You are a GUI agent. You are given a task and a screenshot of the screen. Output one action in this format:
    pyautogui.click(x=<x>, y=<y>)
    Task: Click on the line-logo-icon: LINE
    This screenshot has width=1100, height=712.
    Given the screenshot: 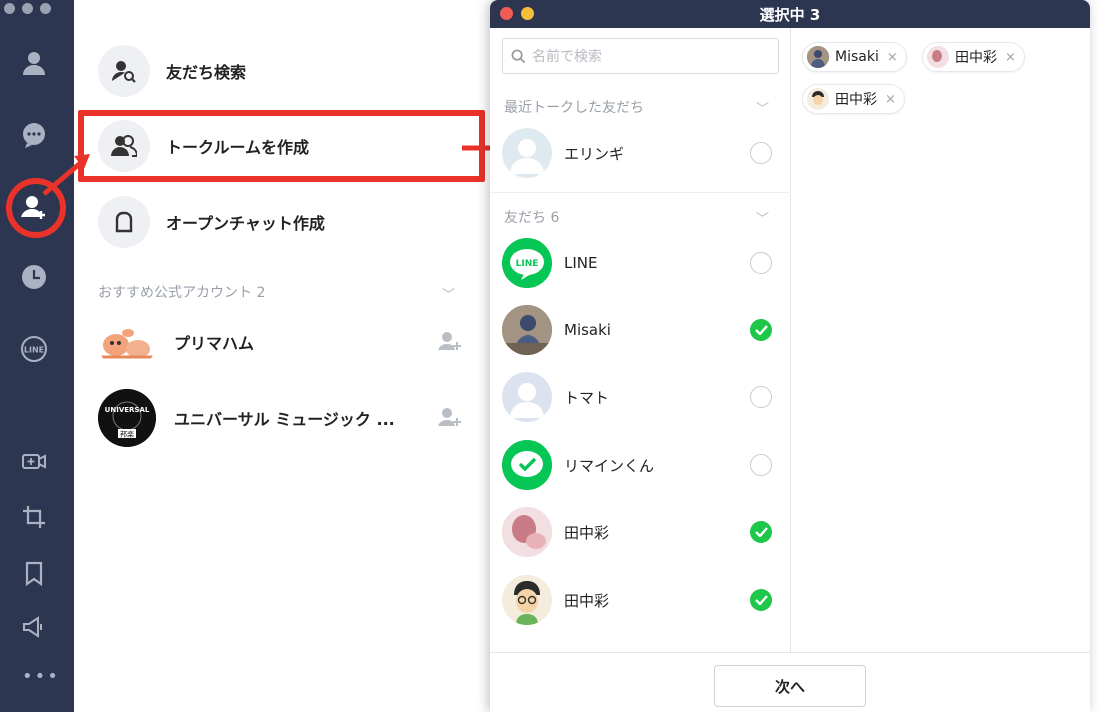 What is the action you would take?
    pyautogui.click(x=527, y=263)
    